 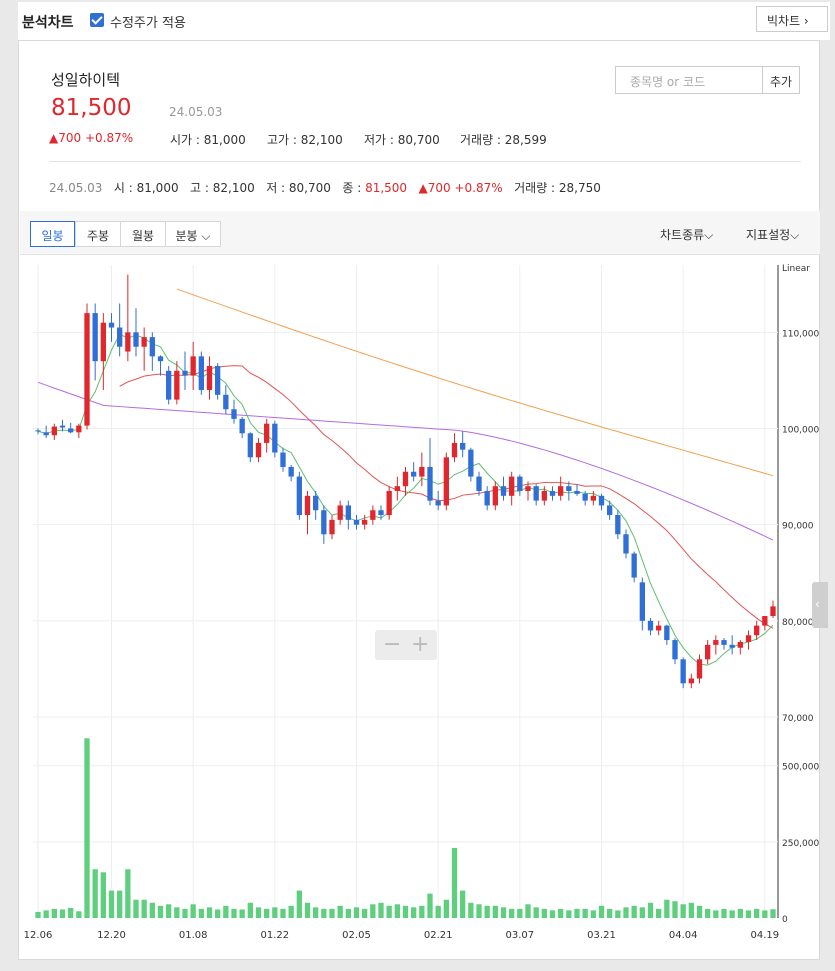 I want to click on zoom-control: − +, so click(x=406, y=645).